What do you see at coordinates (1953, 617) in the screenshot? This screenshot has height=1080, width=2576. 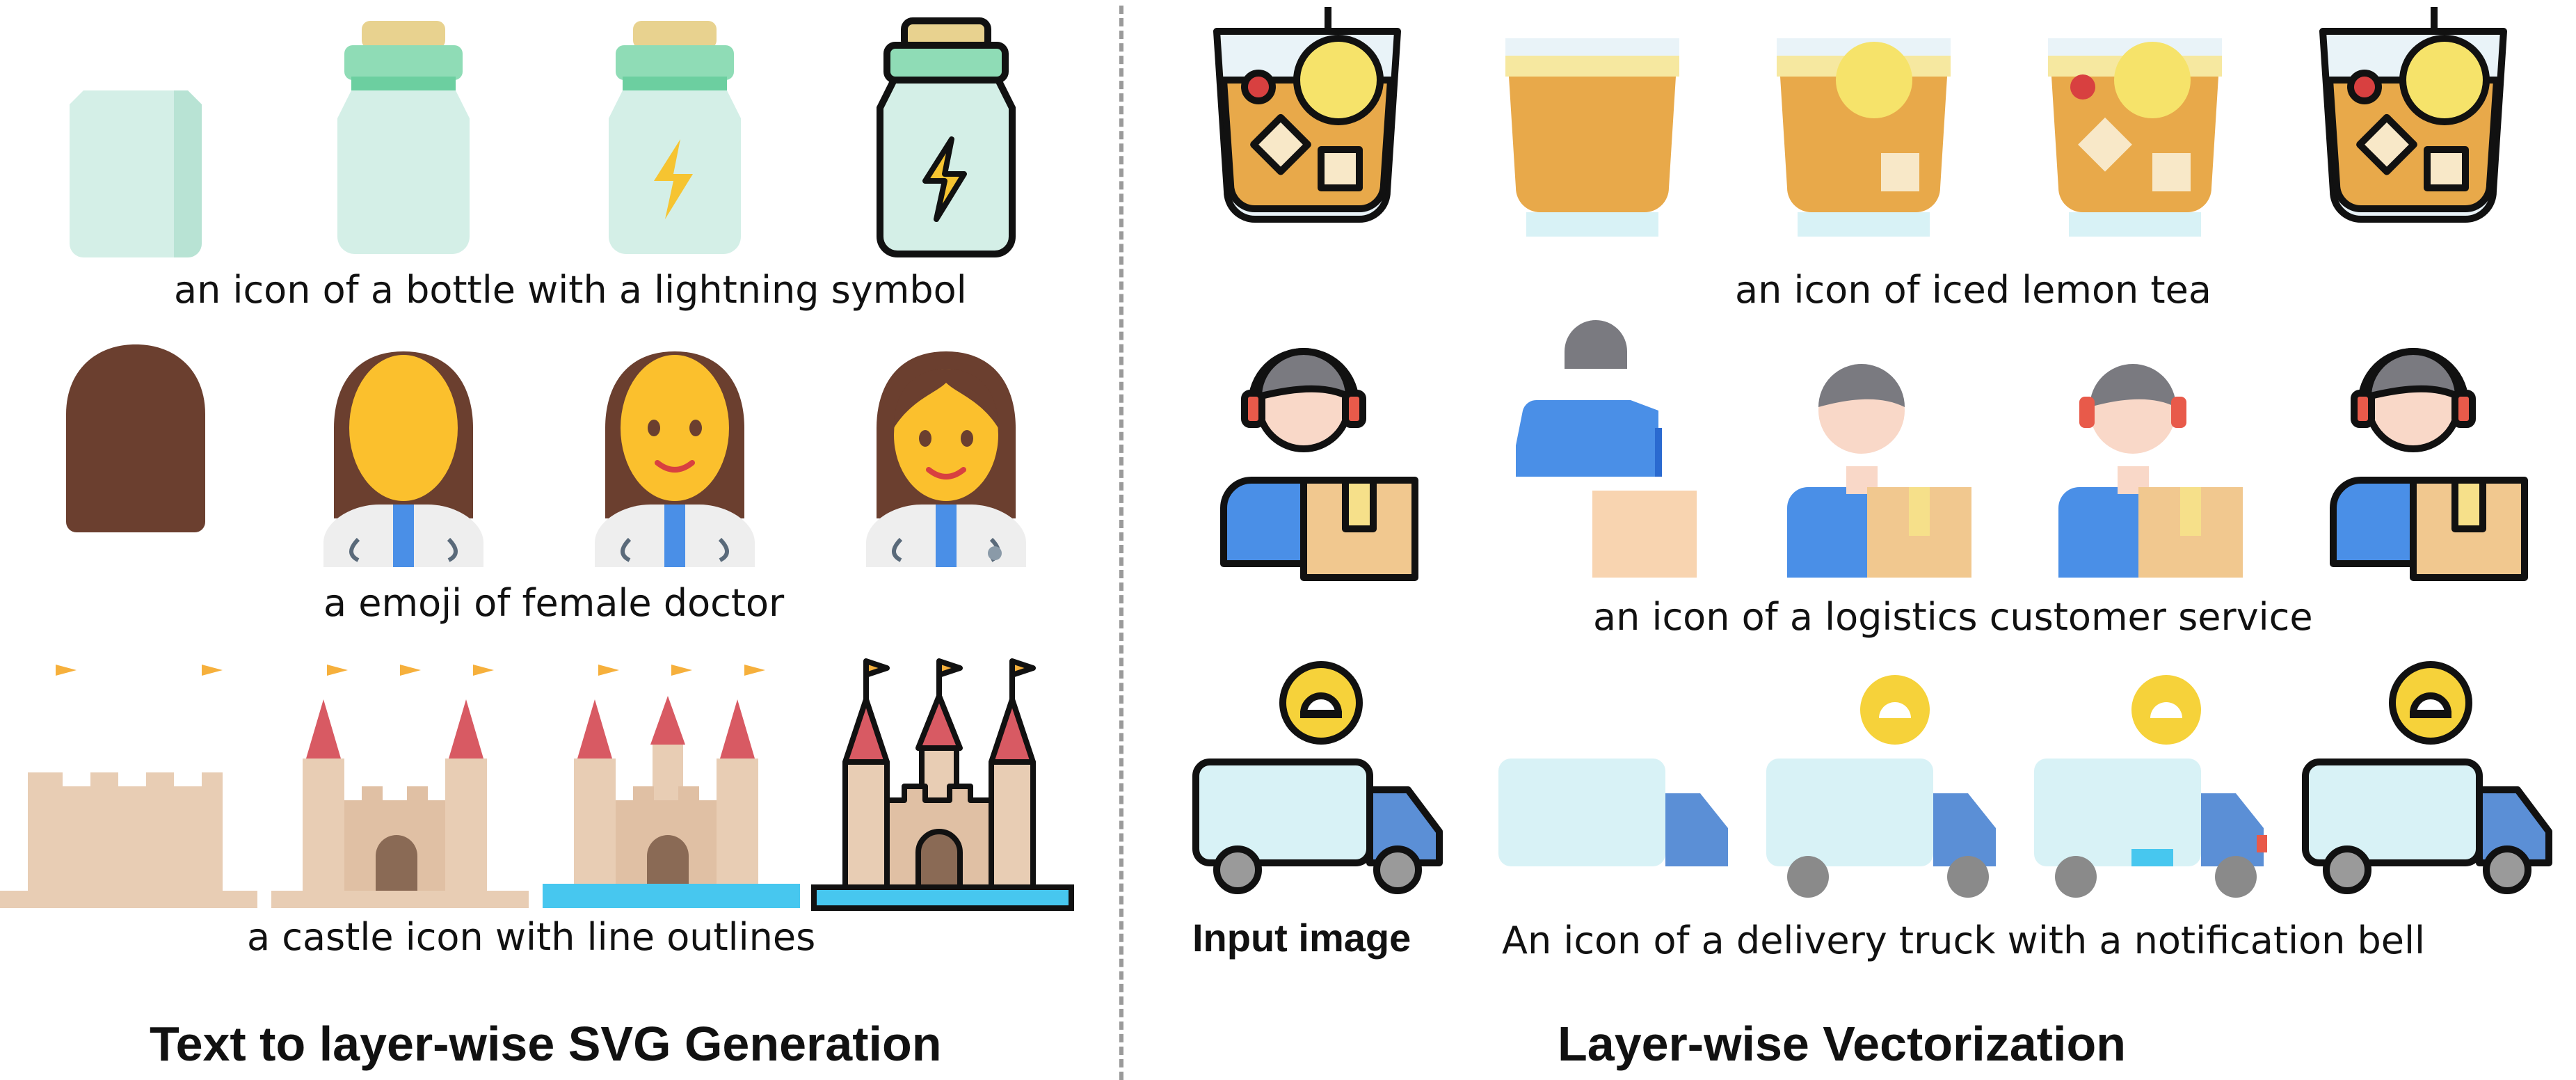 I see `caption-customer-service: an icon of a logistics customer service` at bounding box center [1953, 617].